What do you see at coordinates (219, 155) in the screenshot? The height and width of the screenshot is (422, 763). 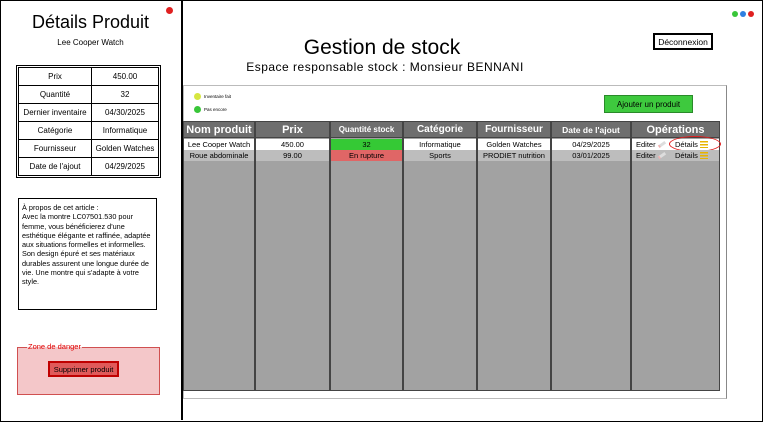 I see `table-row-name: Roue abdominale` at bounding box center [219, 155].